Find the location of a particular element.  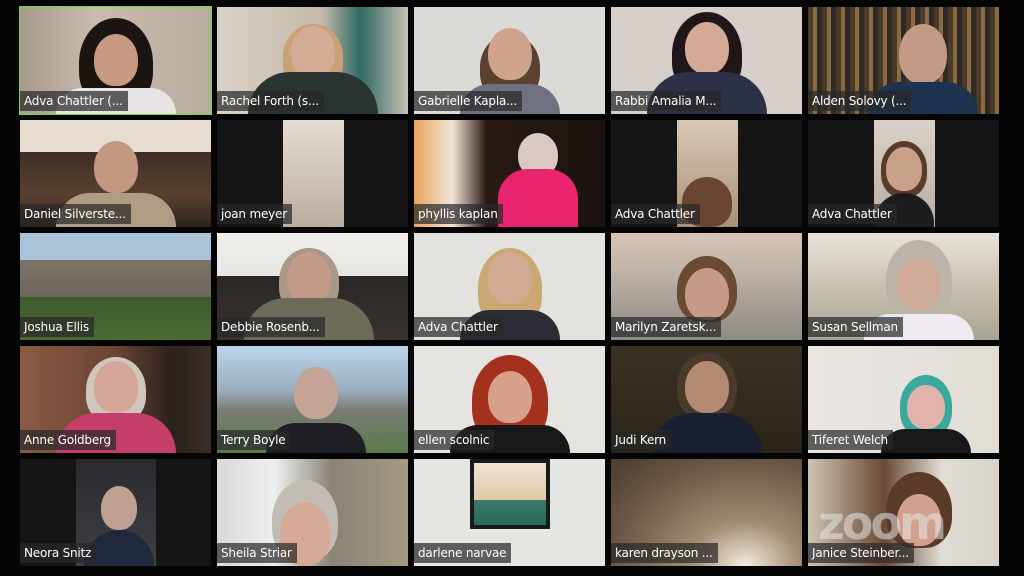

video-feed is located at coordinates (313, 173).